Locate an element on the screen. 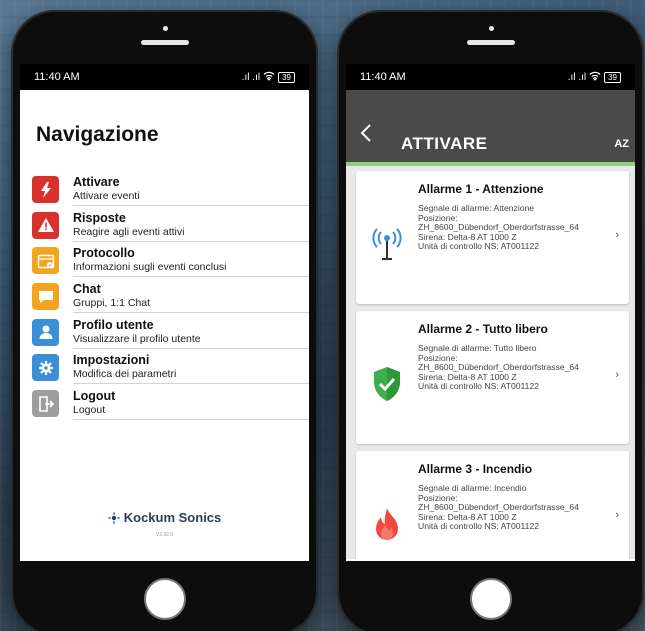  warning-icon is located at coordinates (45, 225).